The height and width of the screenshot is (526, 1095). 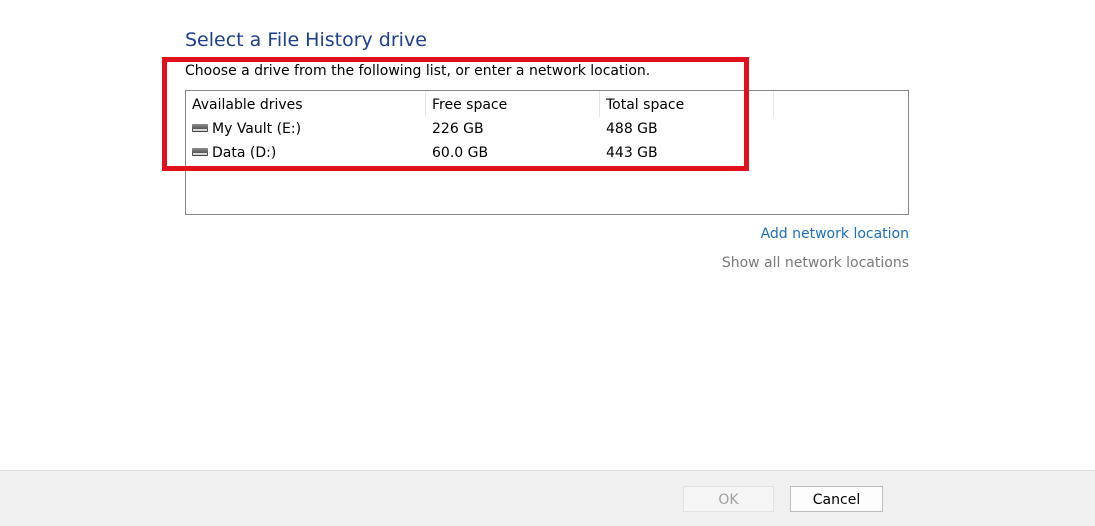 I want to click on drive-name: My Vault (E:), so click(x=257, y=129).